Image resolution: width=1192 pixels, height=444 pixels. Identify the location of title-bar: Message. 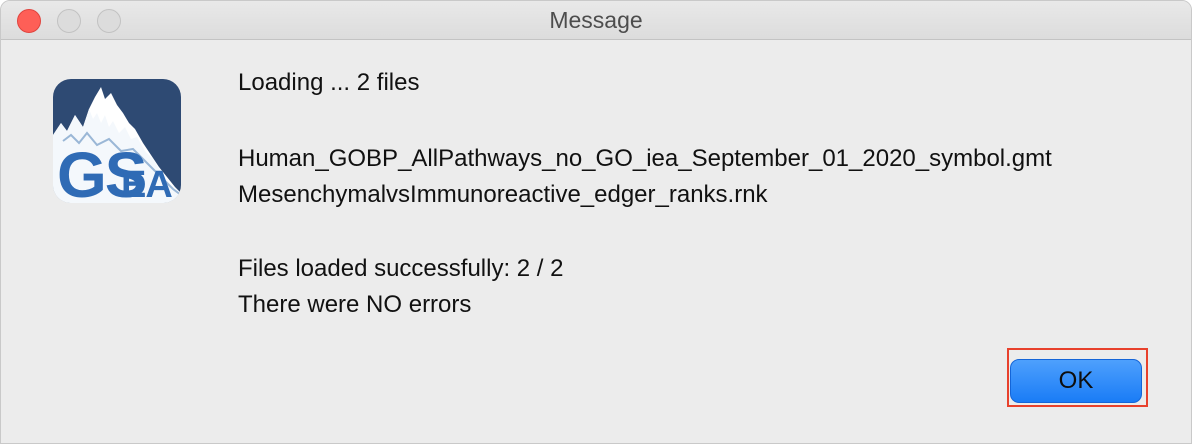
(596, 20).